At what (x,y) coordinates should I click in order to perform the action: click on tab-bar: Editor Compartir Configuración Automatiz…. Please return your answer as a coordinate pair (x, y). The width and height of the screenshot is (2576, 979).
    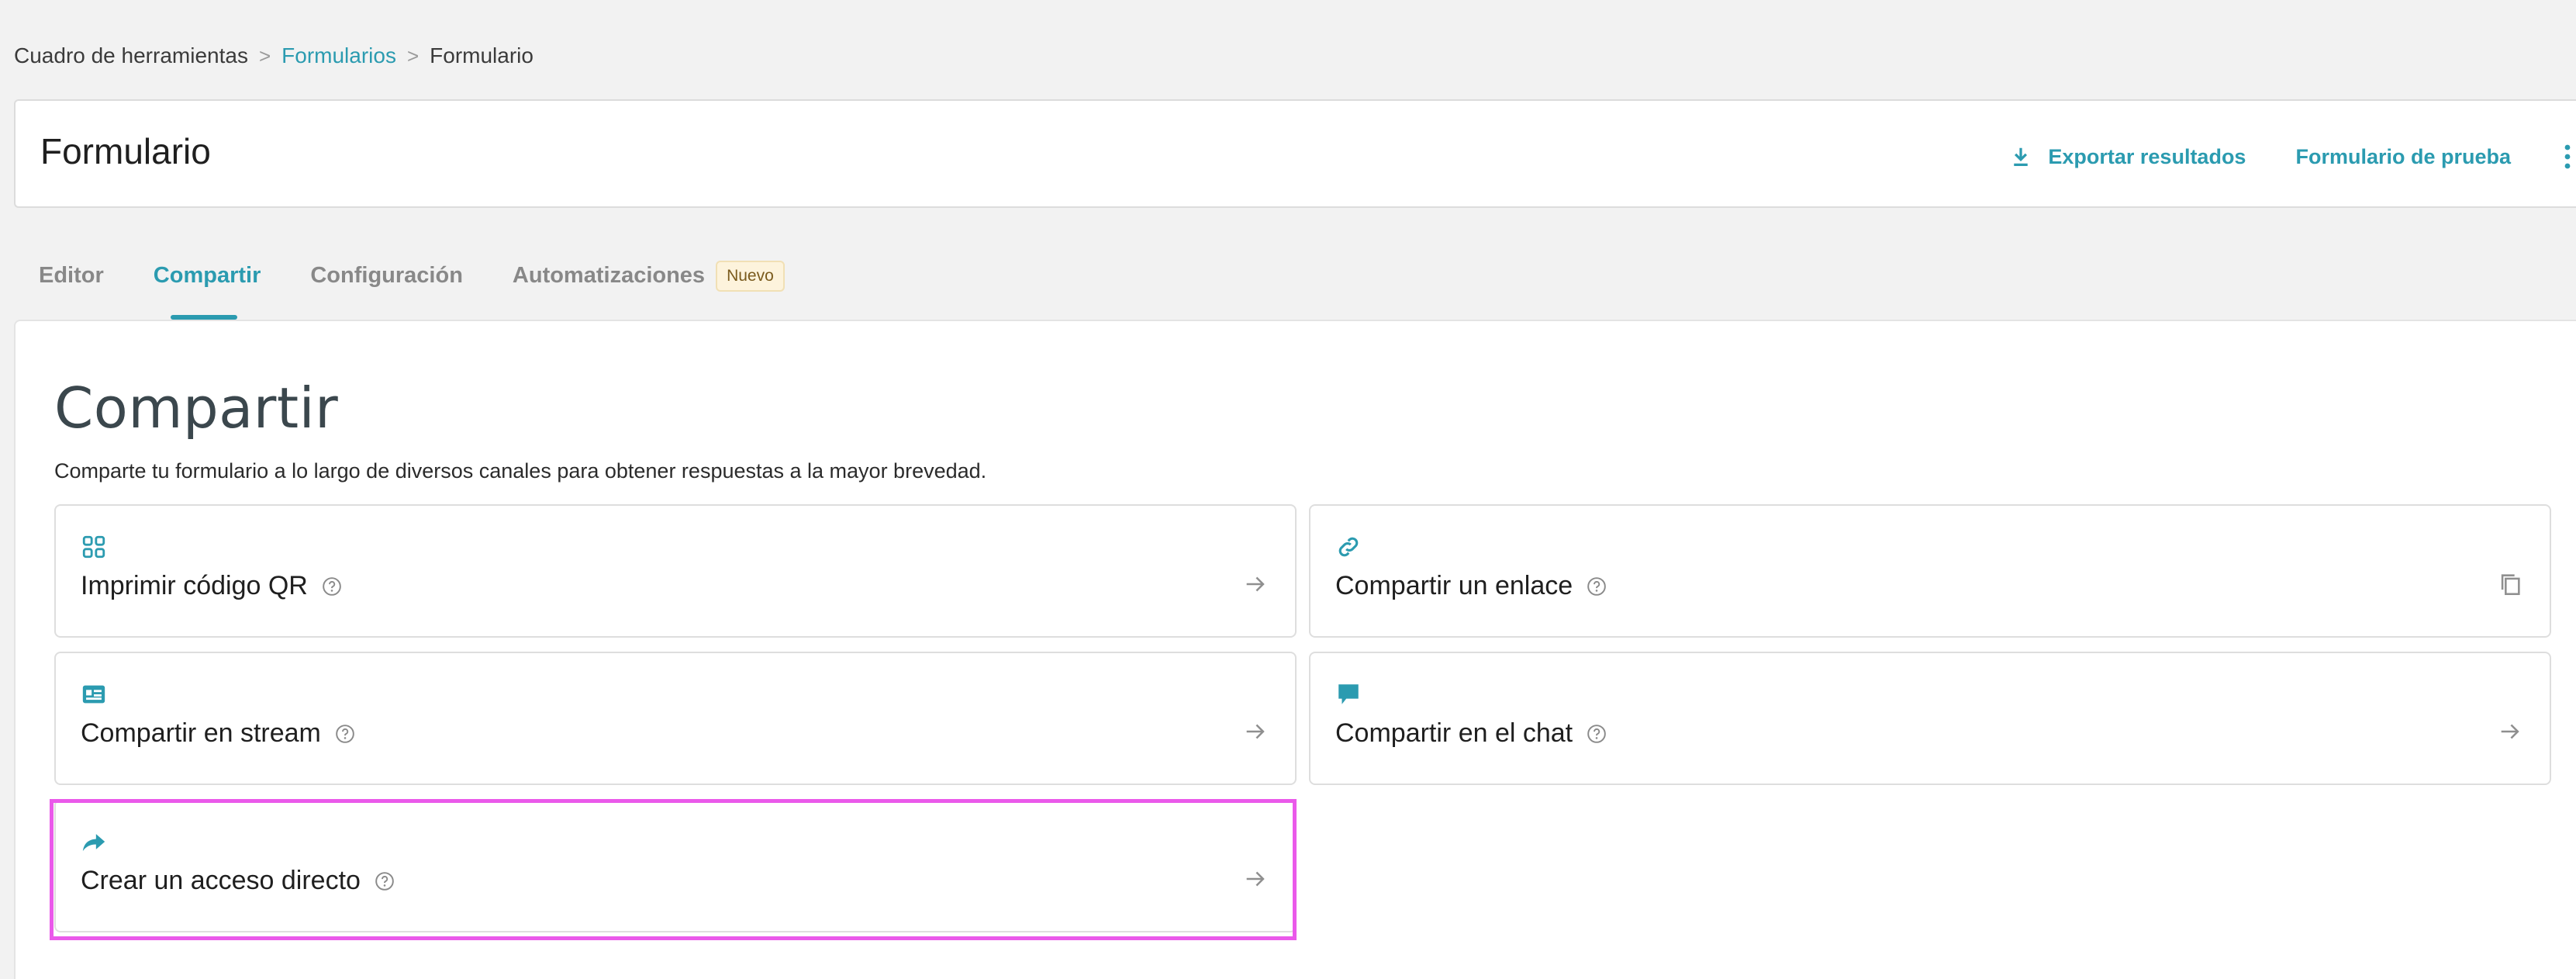
    Looking at the image, I should click on (412, 285).